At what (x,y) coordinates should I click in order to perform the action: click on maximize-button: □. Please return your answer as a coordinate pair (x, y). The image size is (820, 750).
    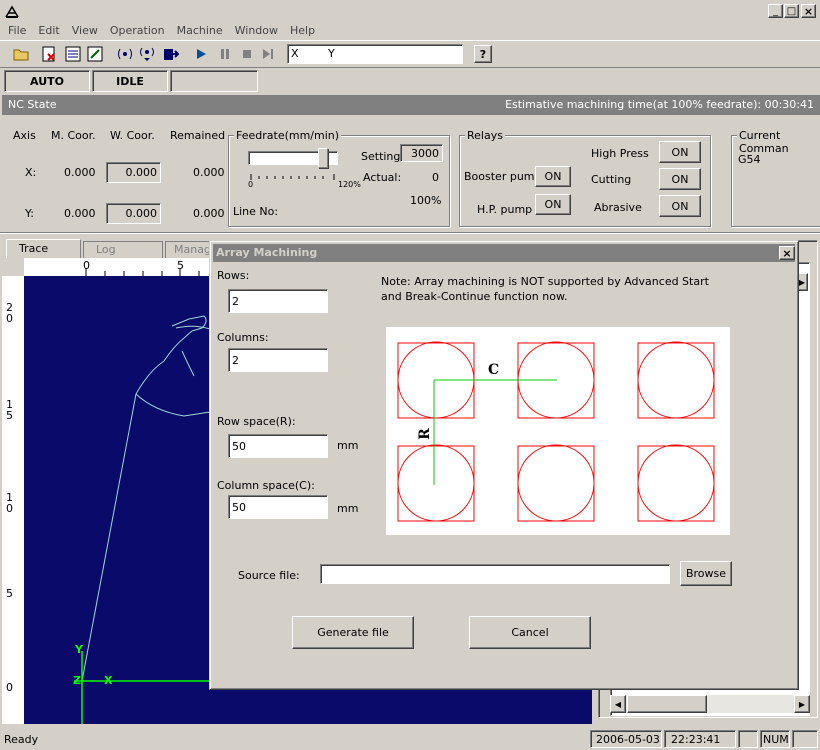
    Looking at the image, I should click on (791, 11).